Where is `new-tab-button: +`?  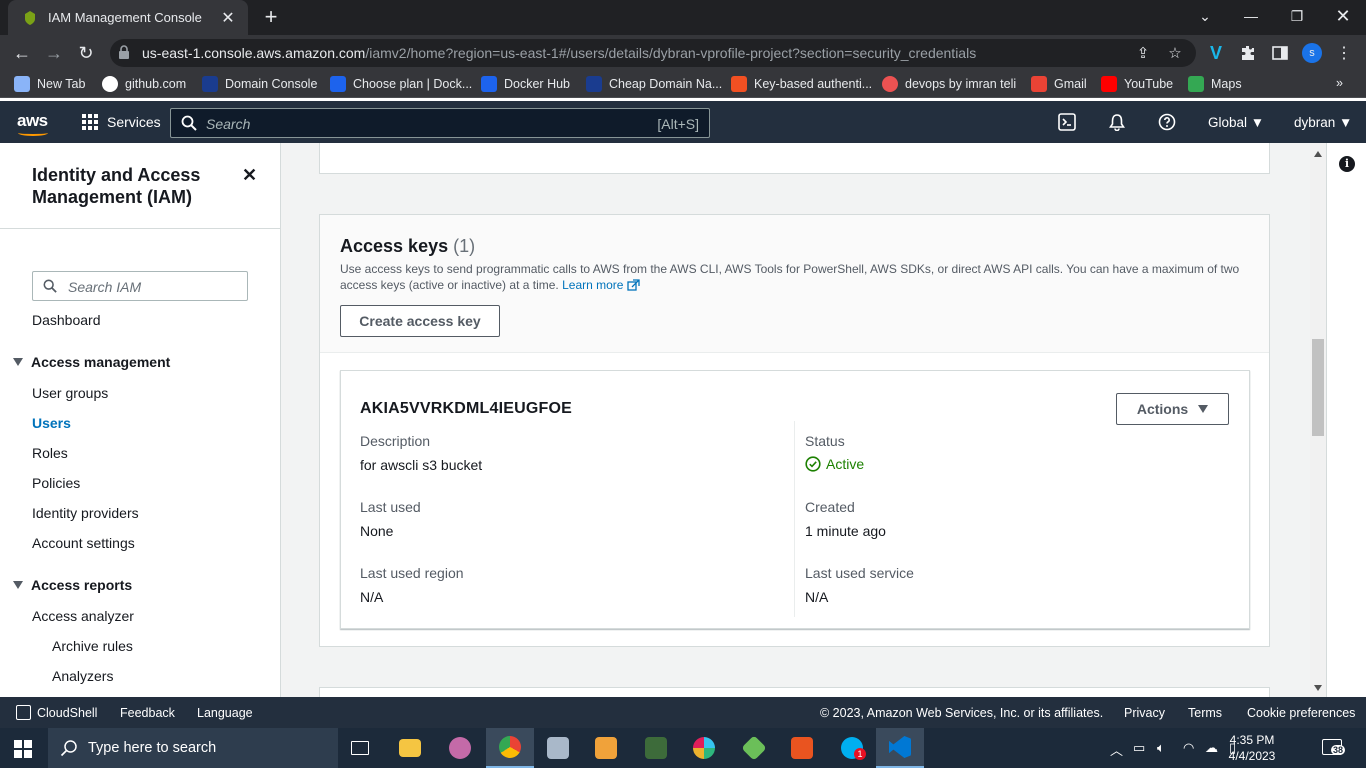 new-tab-button: + is located at coordinates (271, 17).